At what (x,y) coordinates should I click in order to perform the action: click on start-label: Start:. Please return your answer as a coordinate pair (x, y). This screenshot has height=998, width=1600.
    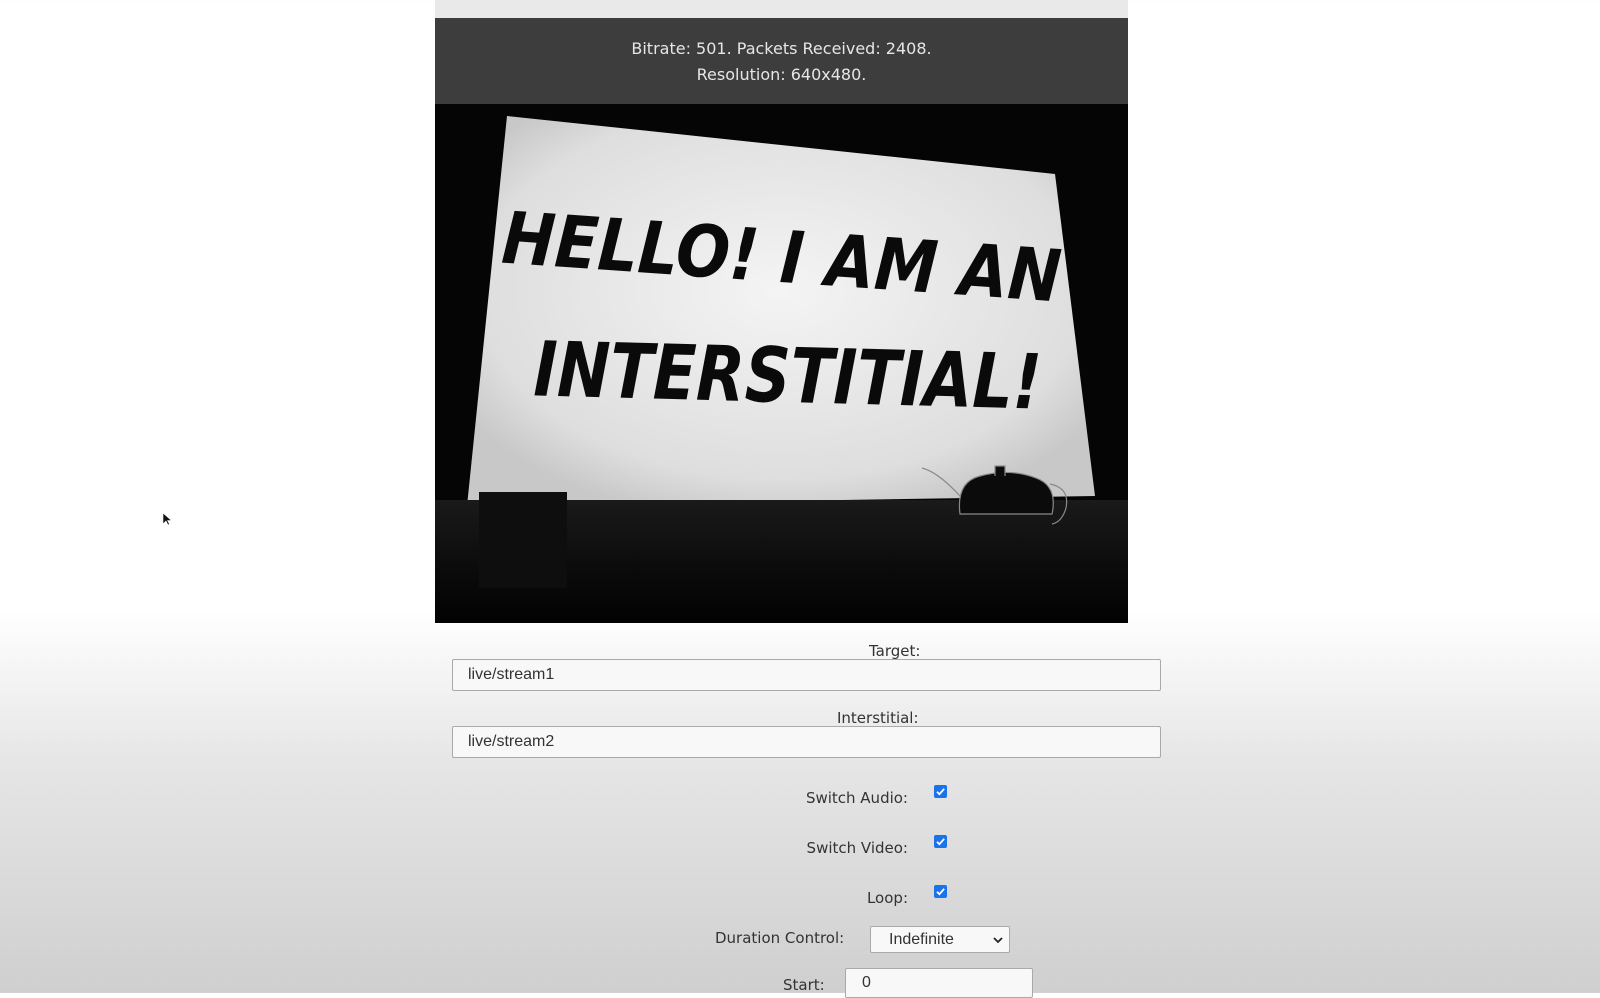
    Looking at the image, I should click on (804, 985).